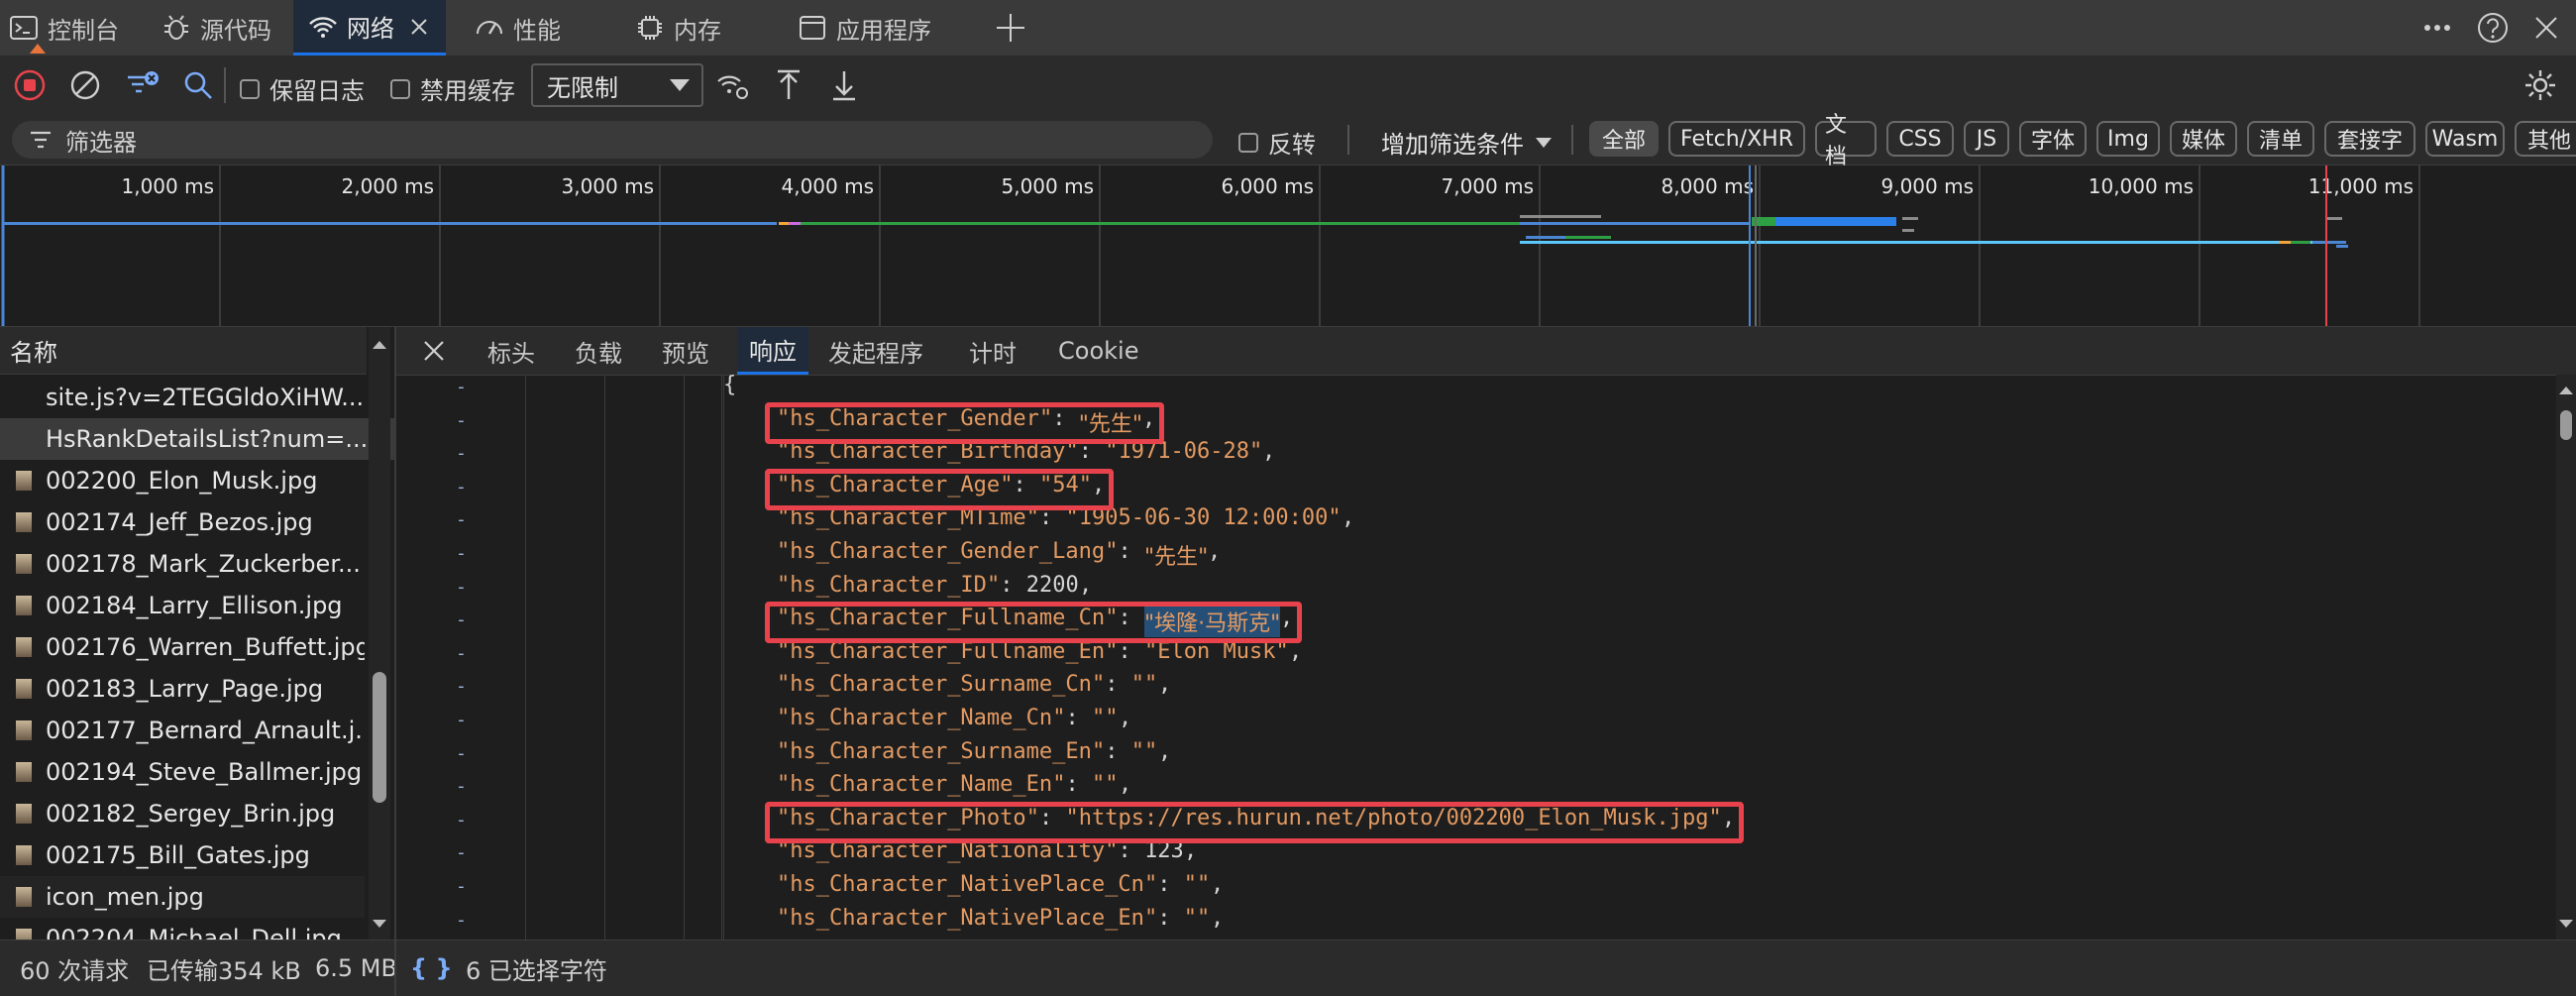  I want to click on request-row: 002174_Jeff_Bezos.jpg, so click(182, 522).